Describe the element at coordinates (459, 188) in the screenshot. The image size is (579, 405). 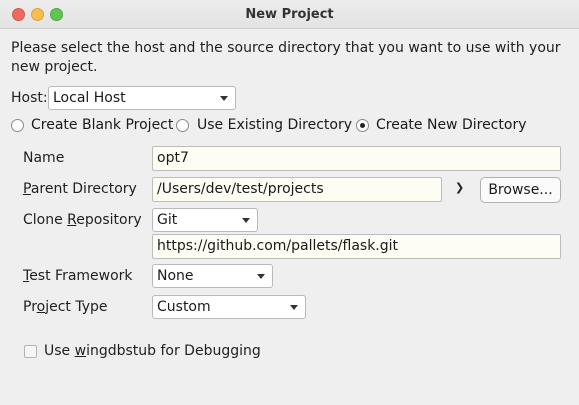
I see `recent-directories-chevron-icon: ❯` at that location.